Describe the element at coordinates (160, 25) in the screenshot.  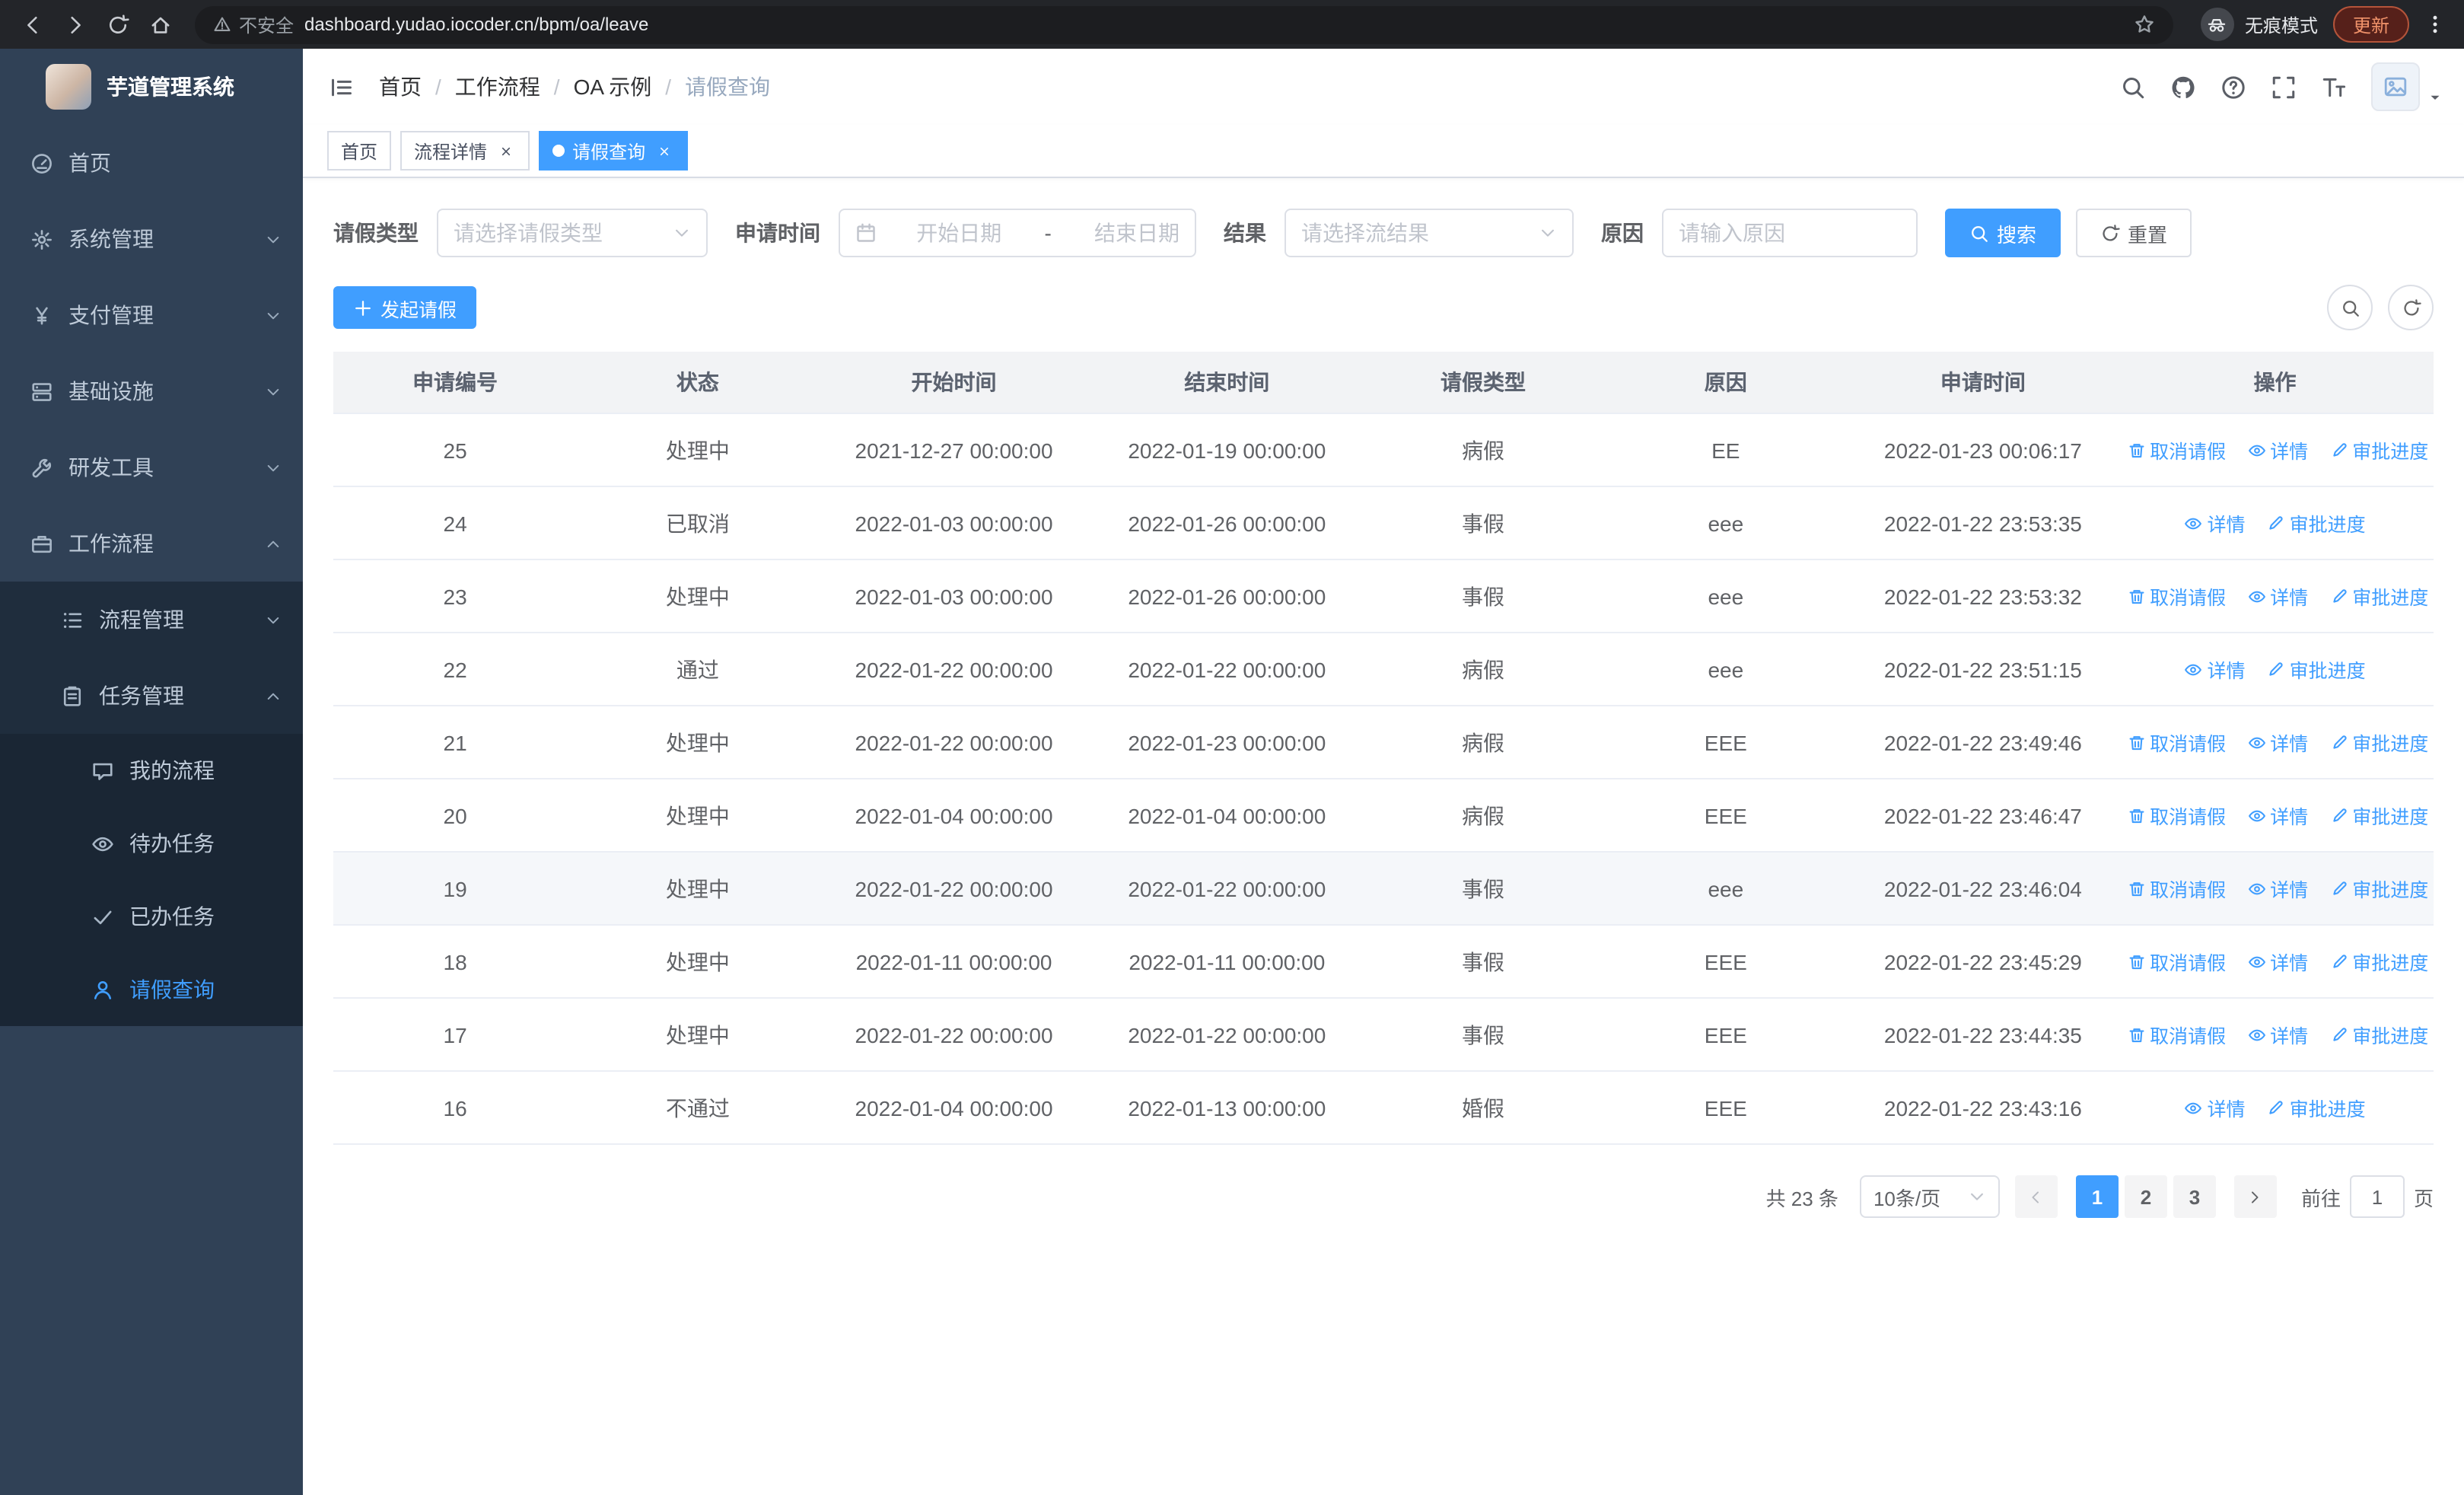
I see `home-icon` at that location.